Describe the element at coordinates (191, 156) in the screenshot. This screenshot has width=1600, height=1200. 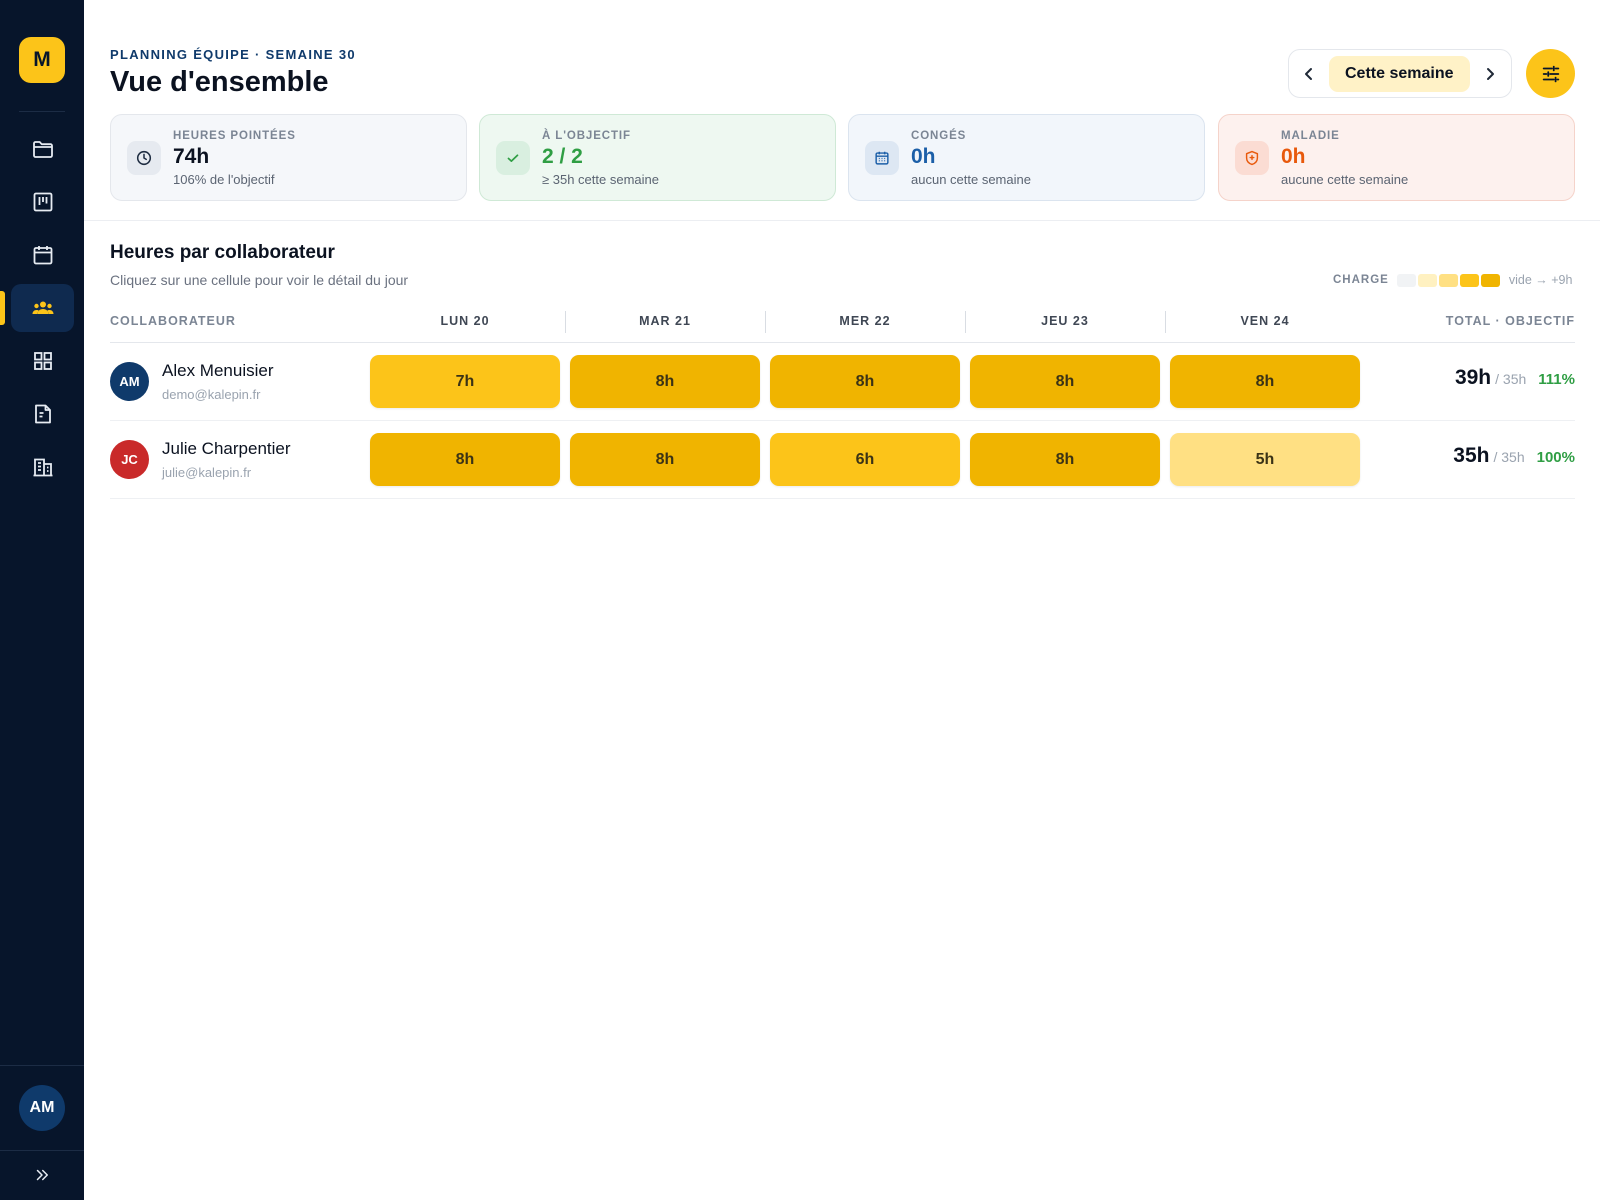
I see `stat-value: 74h` at that location.